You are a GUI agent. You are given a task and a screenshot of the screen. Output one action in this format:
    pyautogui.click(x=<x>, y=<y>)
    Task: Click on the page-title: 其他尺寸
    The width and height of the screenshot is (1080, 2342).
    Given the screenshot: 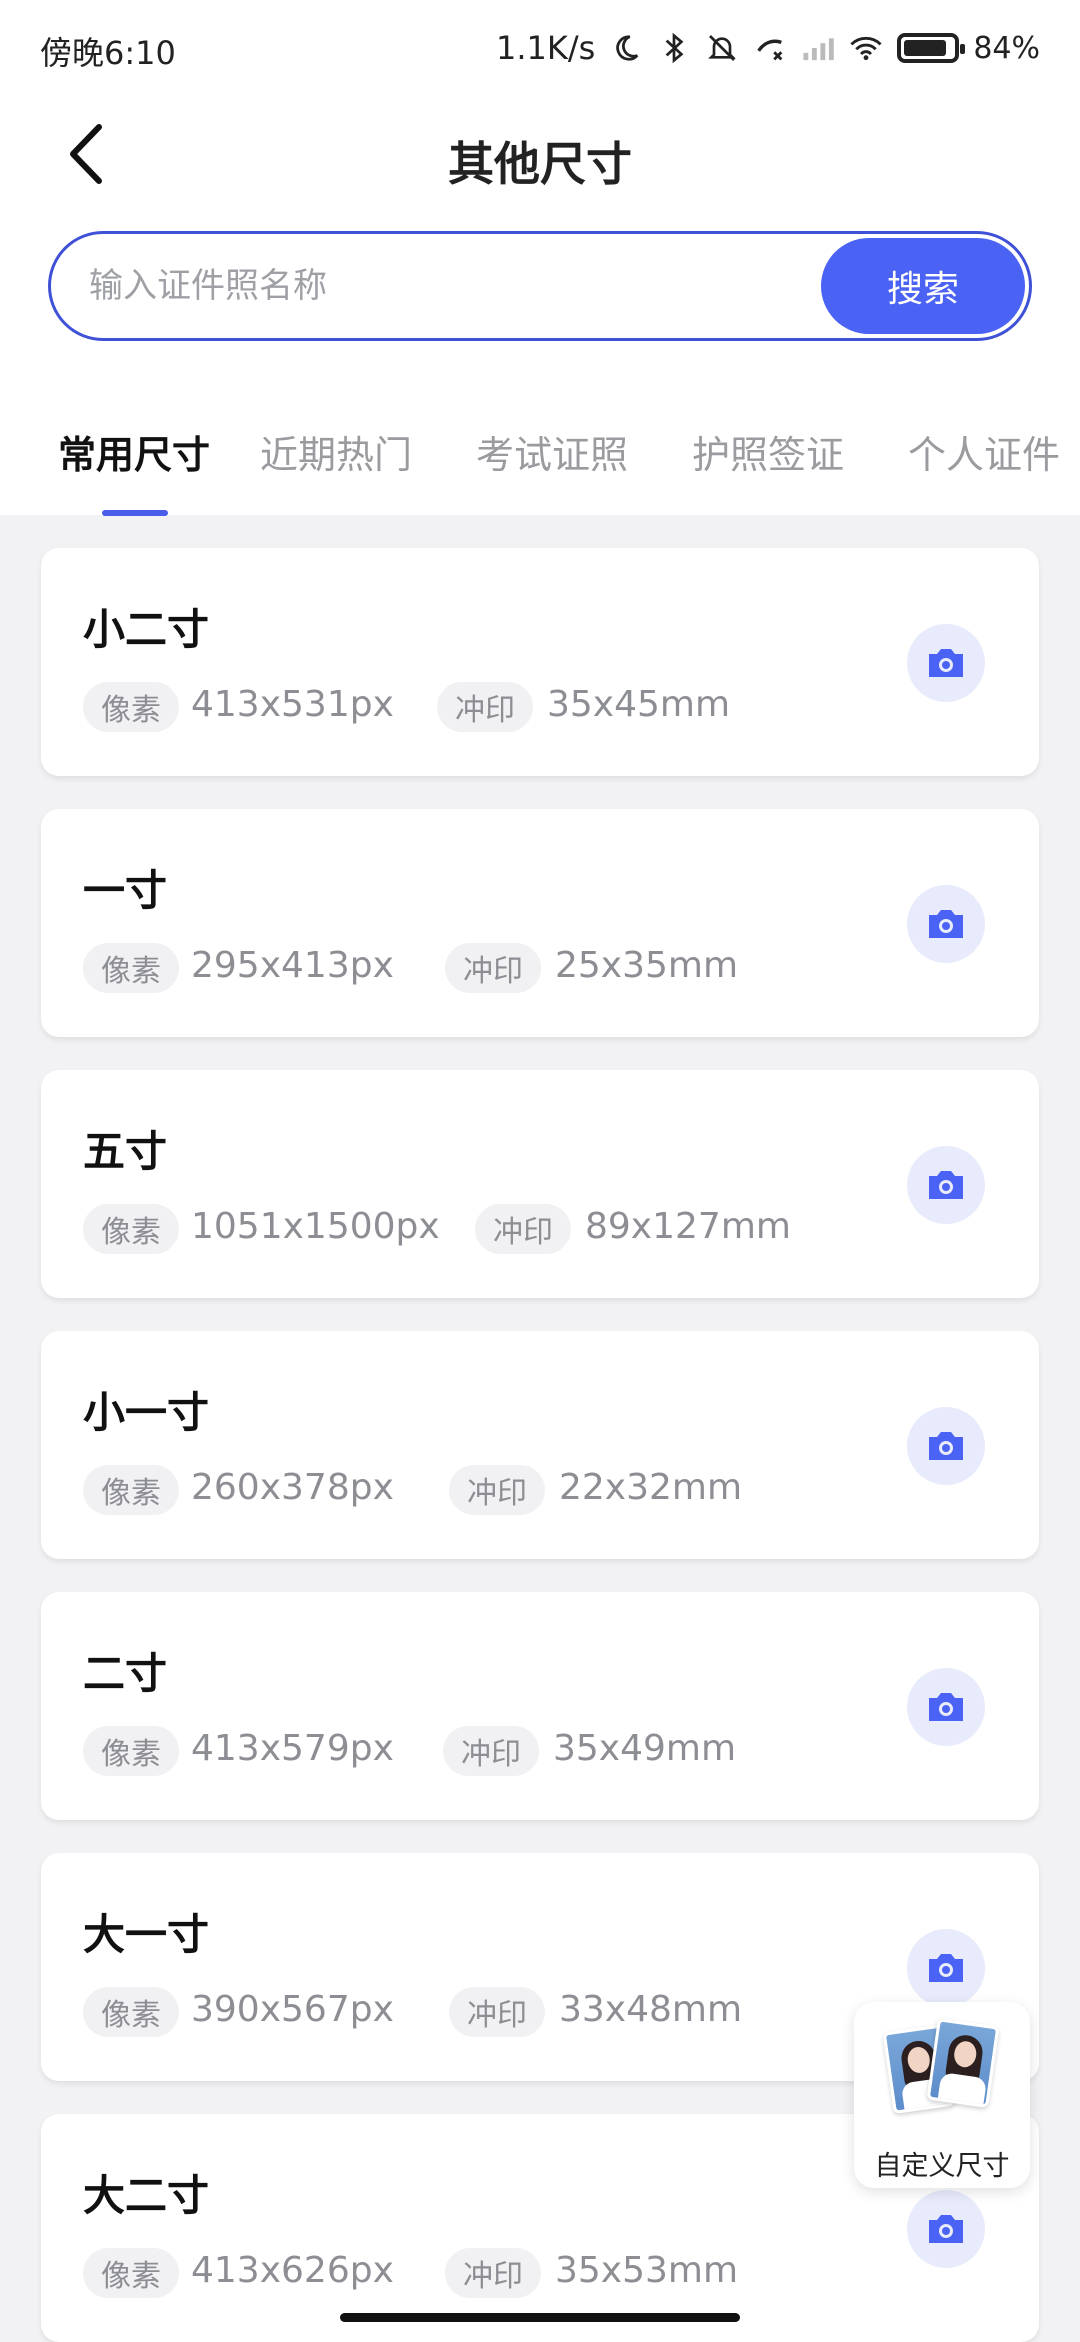 What is the action you would take?
    pyautogui.click(x=540, y=164)
    